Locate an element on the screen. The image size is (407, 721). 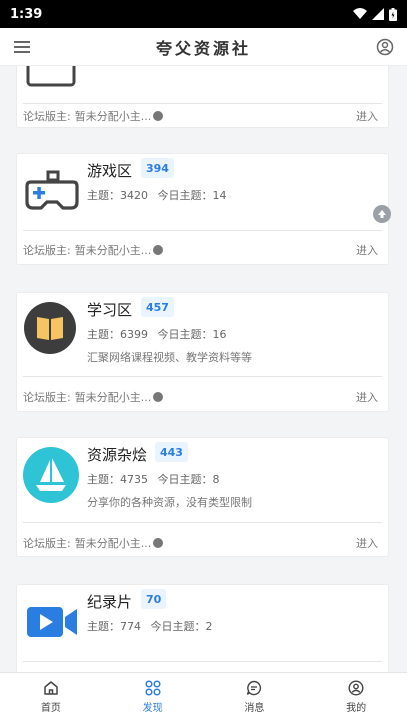
today-topics-count: 今日主题：16 is located at coordinates (192, 334).